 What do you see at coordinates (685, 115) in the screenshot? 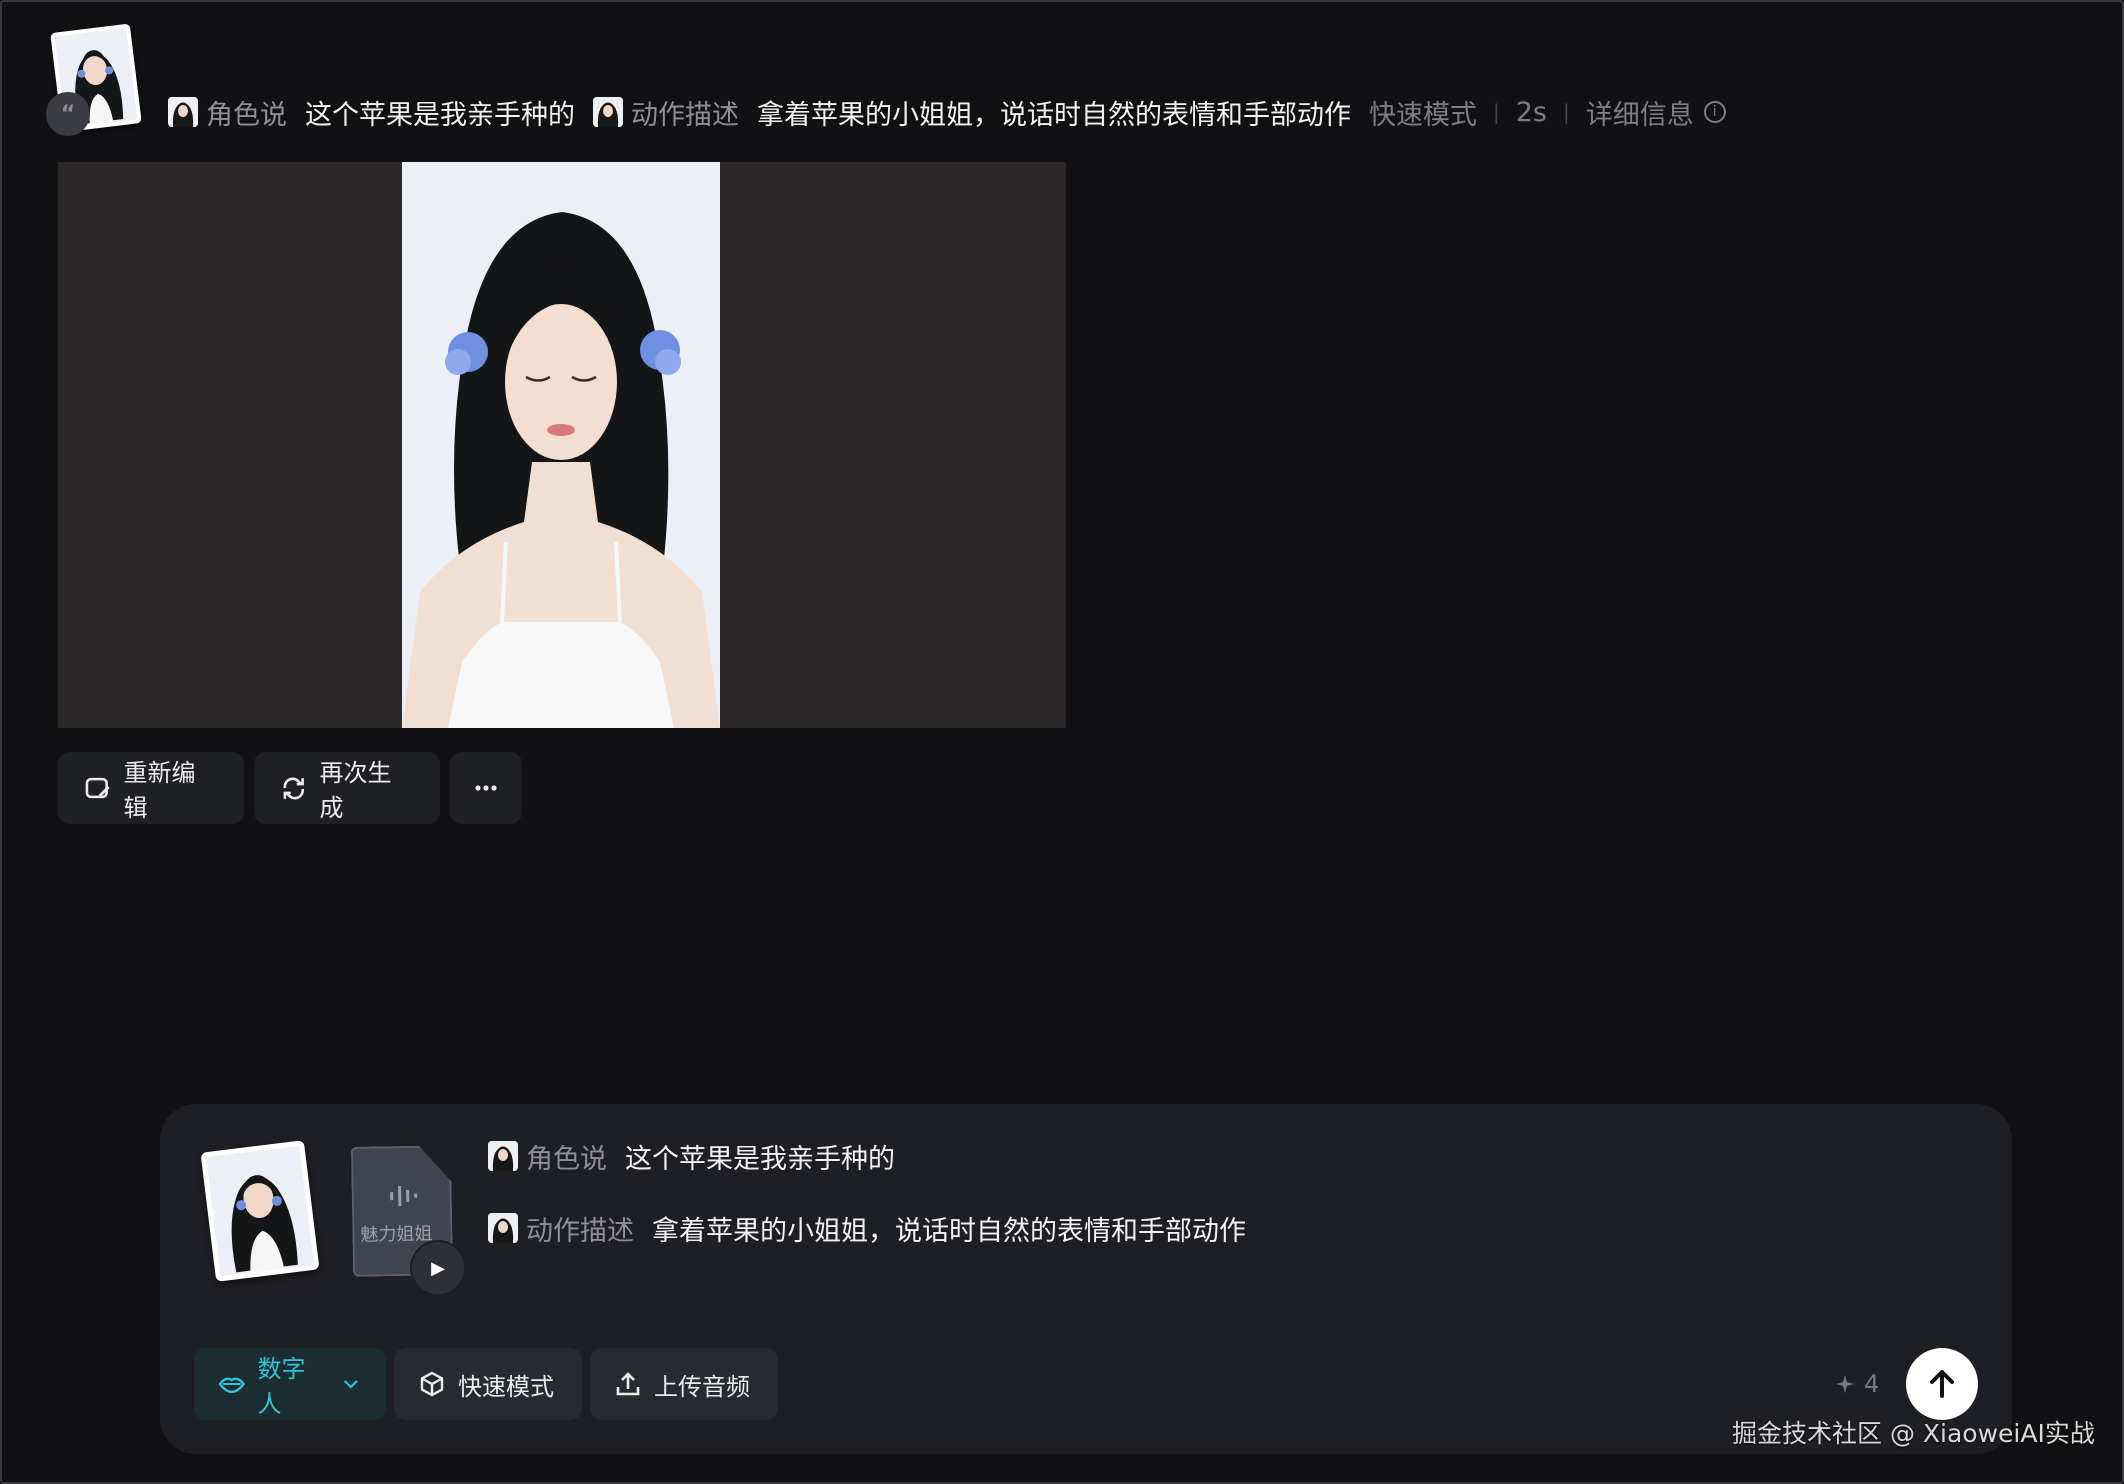
I see `action-description-label: 动作描述` at bounding box center [685, 115].